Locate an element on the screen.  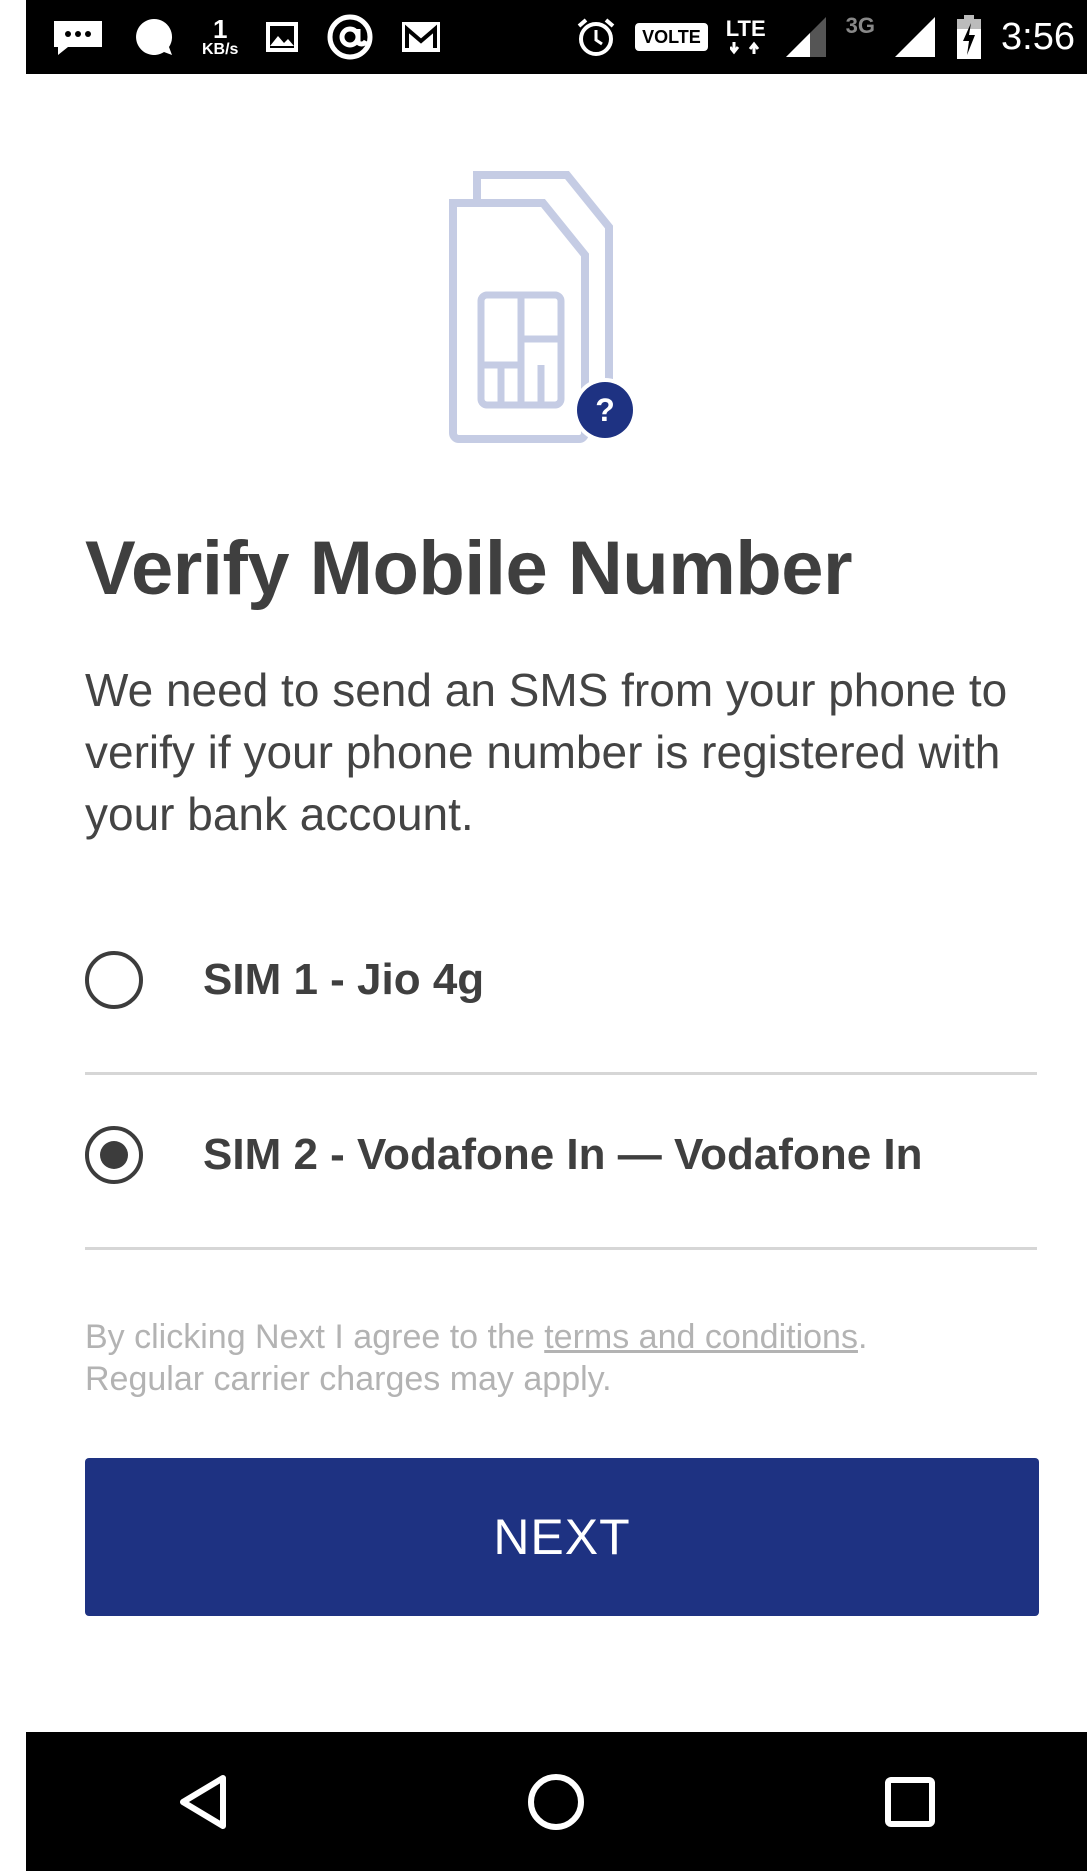
page-title: Verify Mobile Number is located at coordinates (469, 568).